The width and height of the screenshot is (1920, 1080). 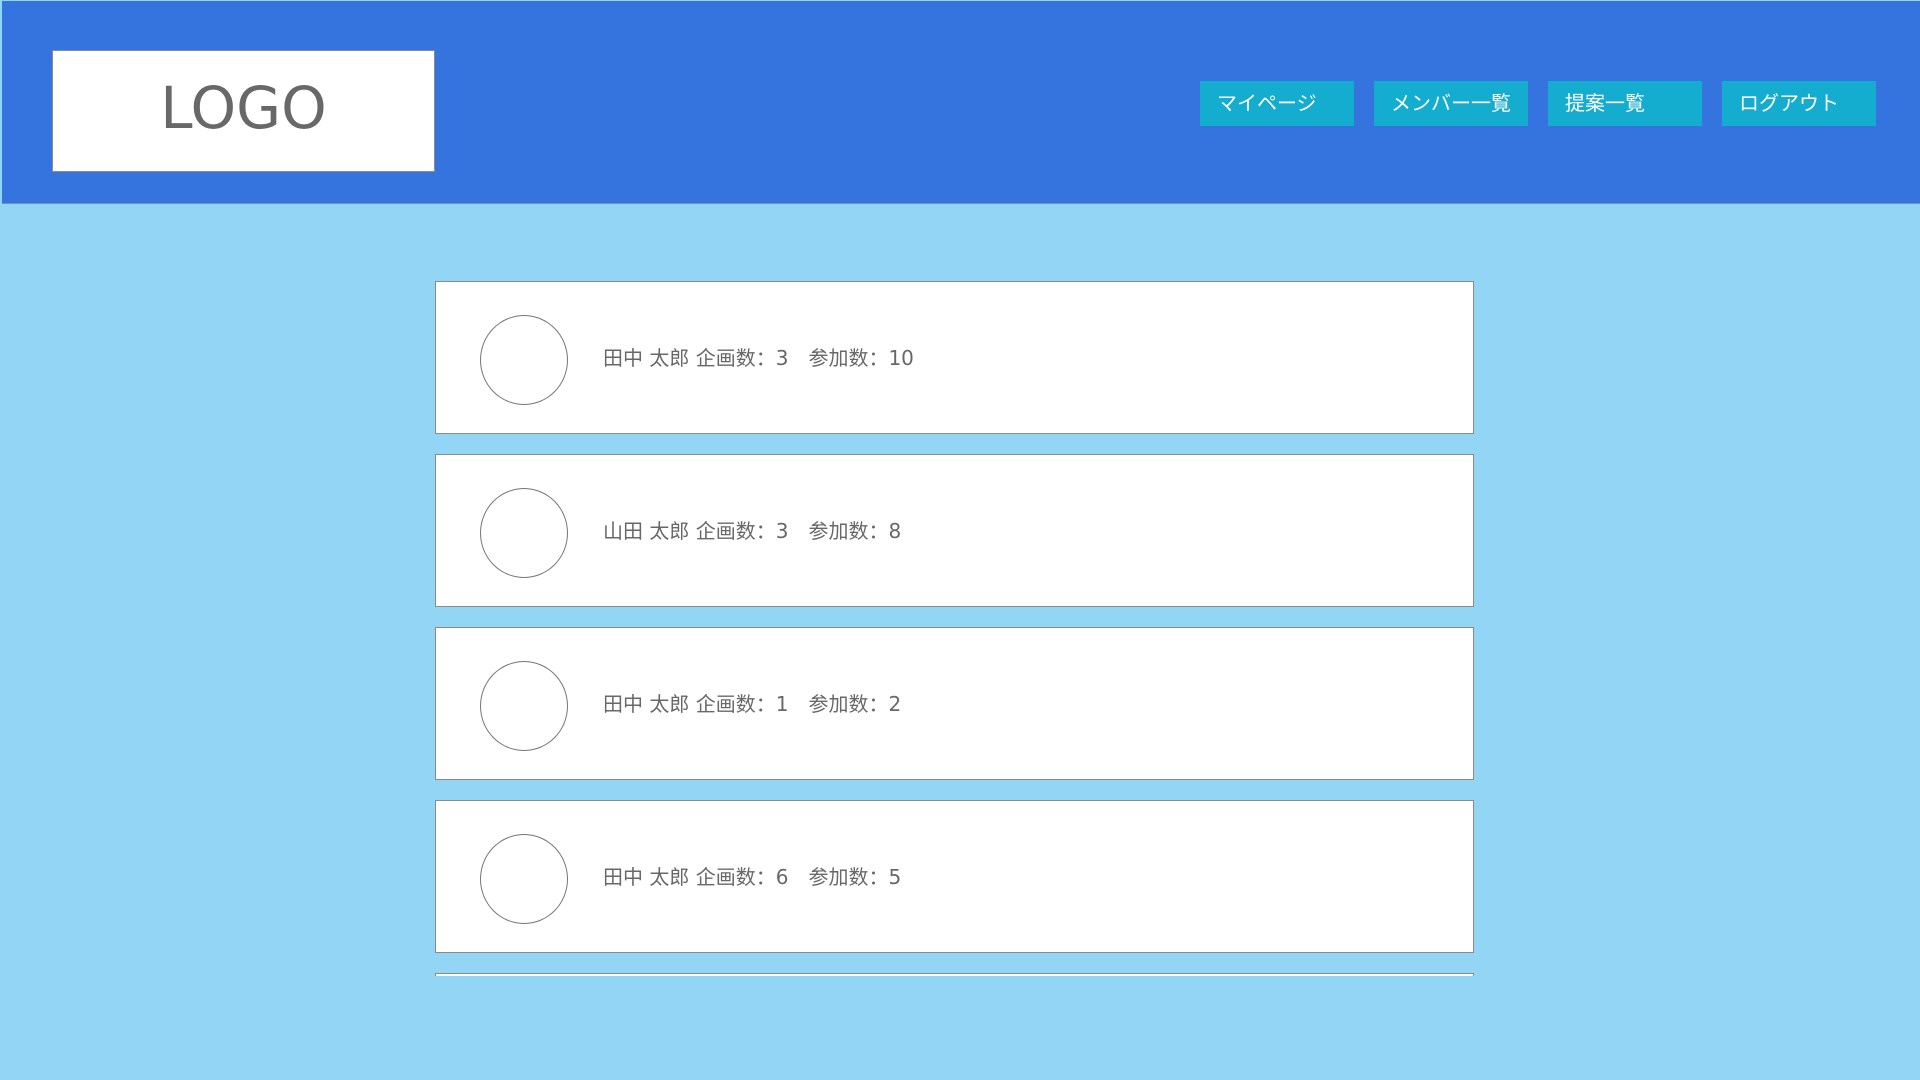 I want to click on member-info: 田中 太郎 企画数：1 参加数：2, so click(x=752, y=704).